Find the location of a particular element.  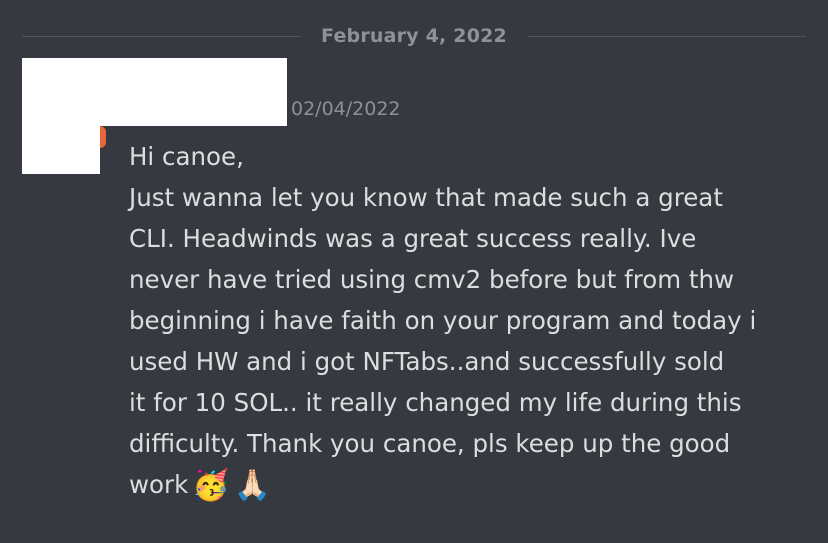

avatar-edge is located at coordinates (103, 137).